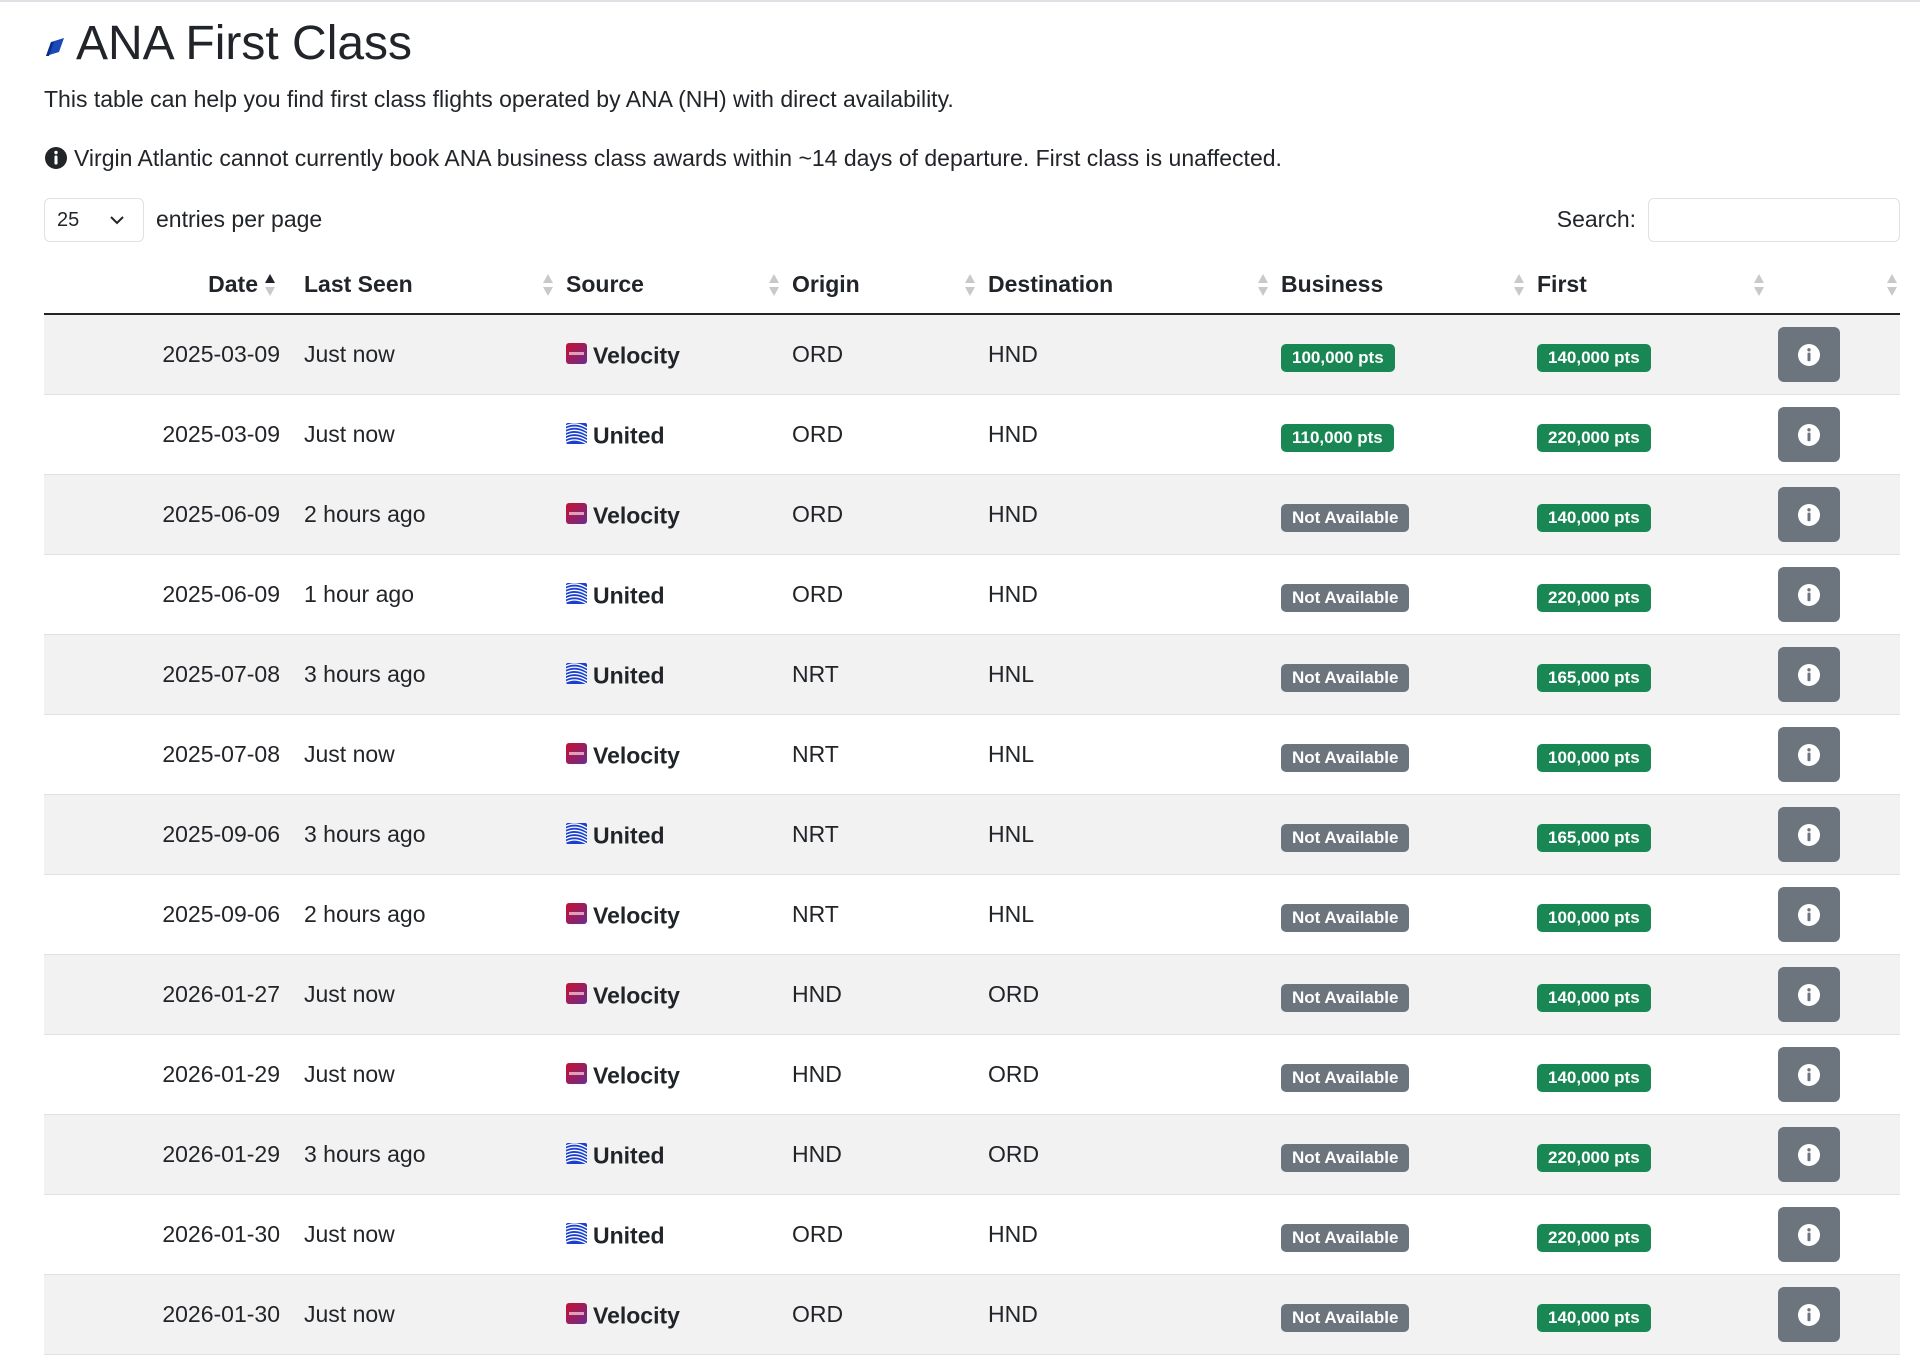 The height and width of the screenshot is (1366, 1920). Describe the element at coordinates (636, 915) in the screenshot. I see `source-name: Velocity` at that location.